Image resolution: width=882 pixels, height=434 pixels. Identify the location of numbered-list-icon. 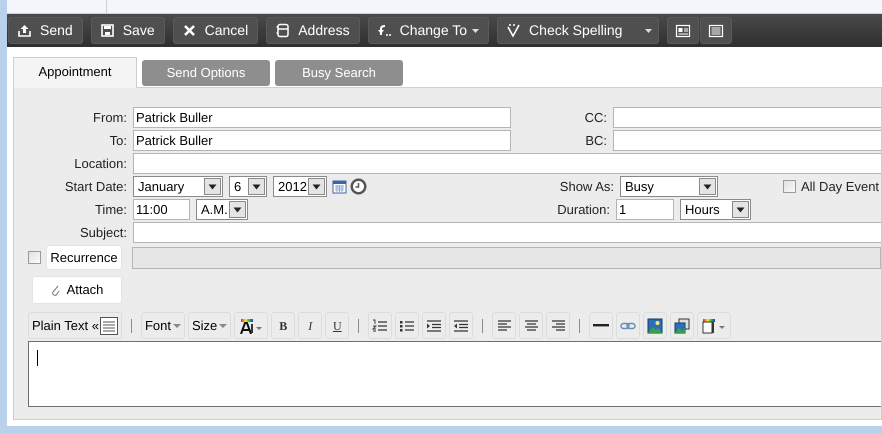
(380, 326).